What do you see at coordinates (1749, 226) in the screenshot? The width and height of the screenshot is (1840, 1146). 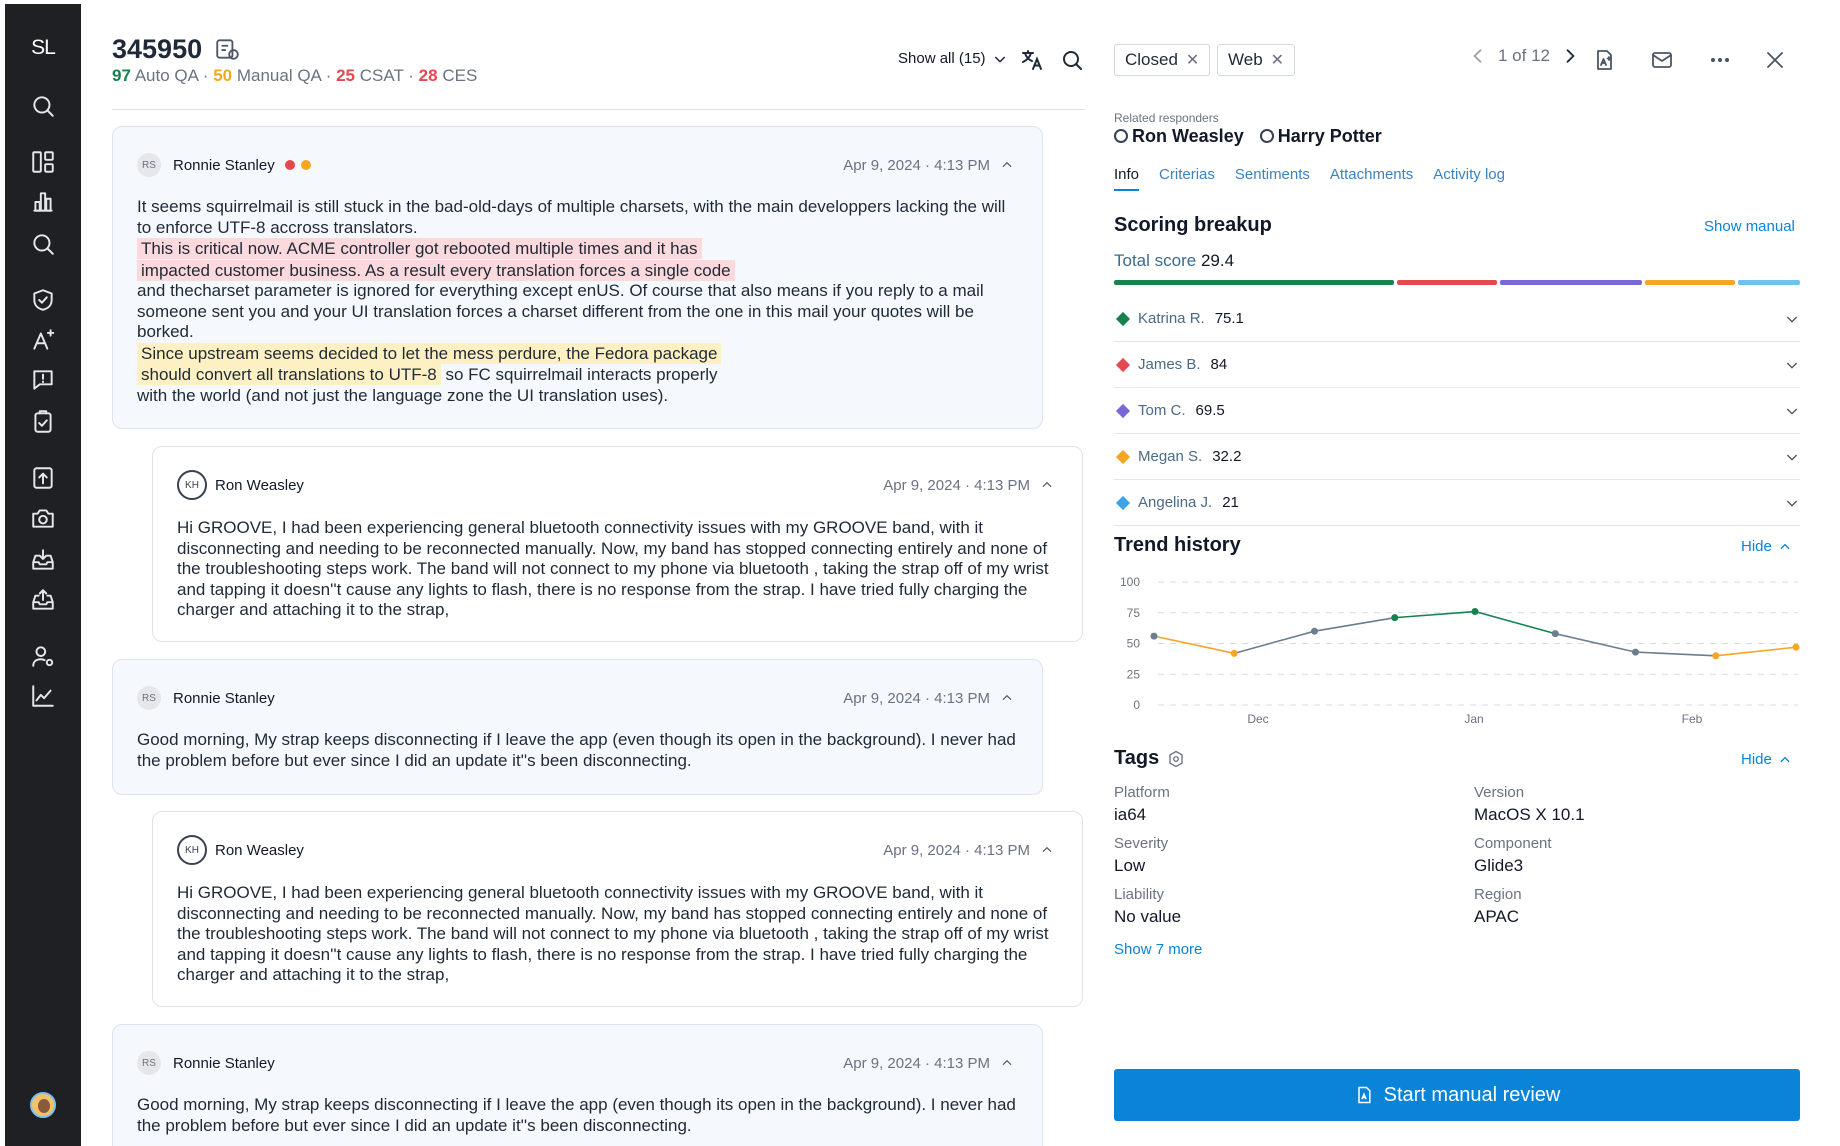 I see `show-manual-link: Show manual` at bounding box center [1749, 226].